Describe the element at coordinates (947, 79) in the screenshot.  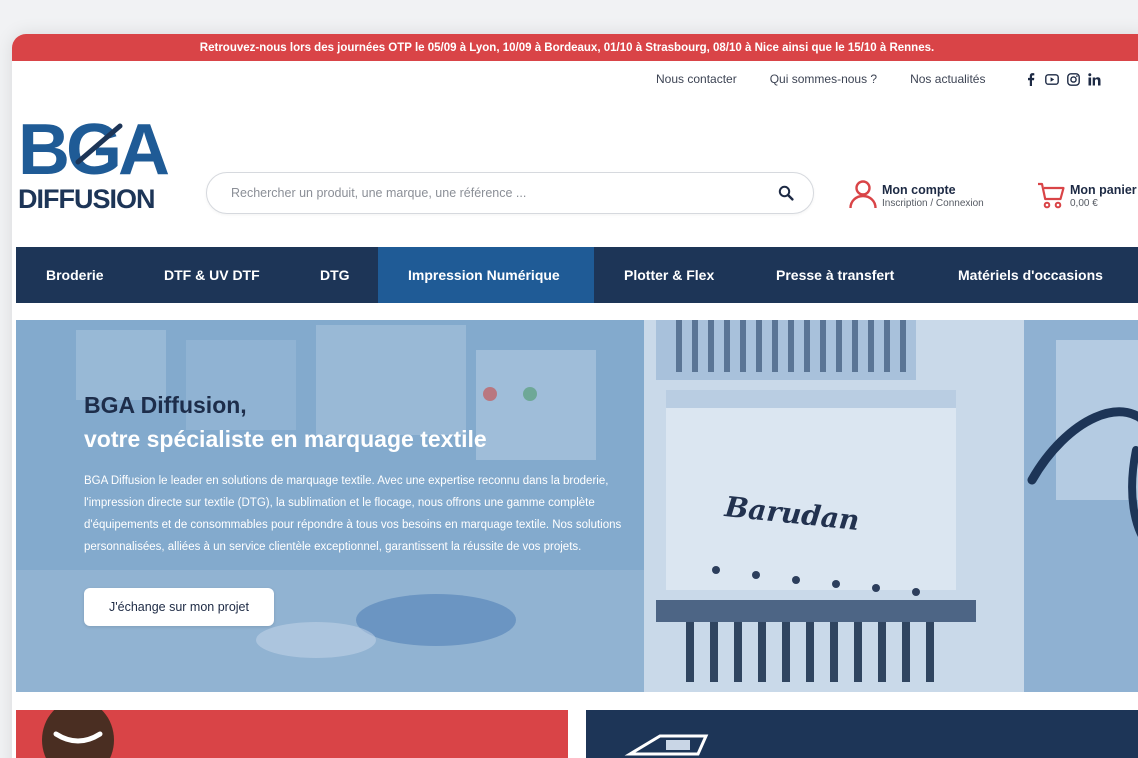
I see `news-link: Nos actualités` at that location.